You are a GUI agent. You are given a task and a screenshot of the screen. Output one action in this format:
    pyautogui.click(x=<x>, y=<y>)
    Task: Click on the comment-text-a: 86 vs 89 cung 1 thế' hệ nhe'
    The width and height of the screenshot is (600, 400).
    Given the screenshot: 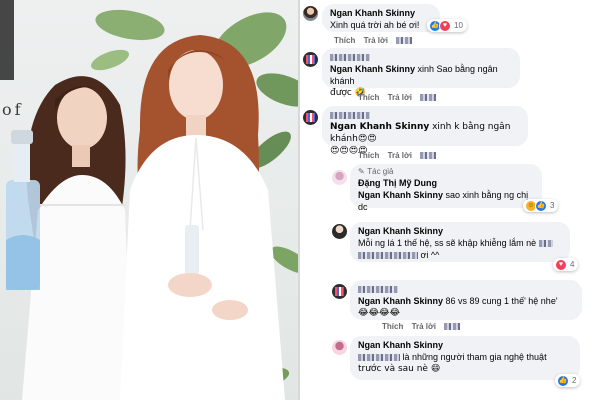 What is the action you would take?
    pyautogui.click(x=500, y=301)
    